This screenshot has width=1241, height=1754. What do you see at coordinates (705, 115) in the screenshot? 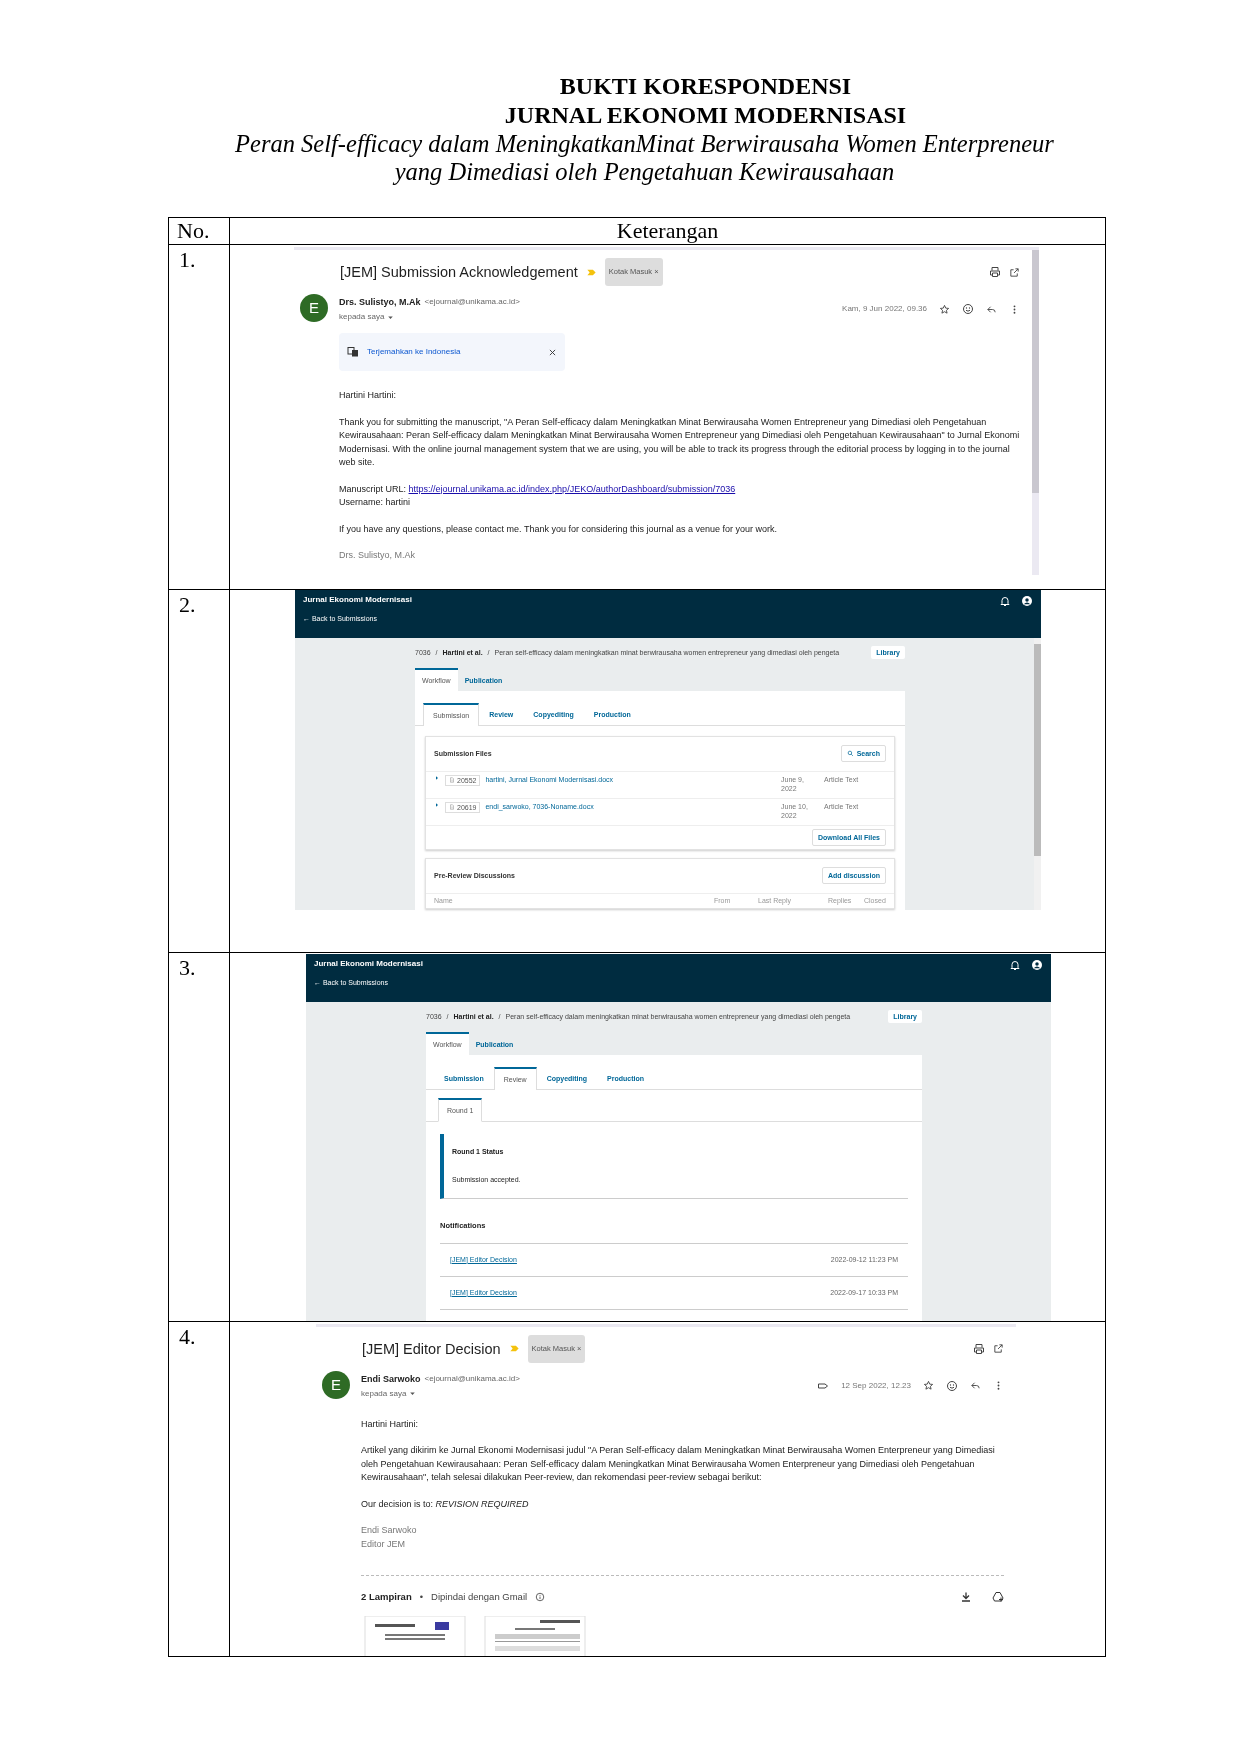
I see `document-title: JURNAL EKONOMI MODERNISASI` at bounding box center [705, 115].